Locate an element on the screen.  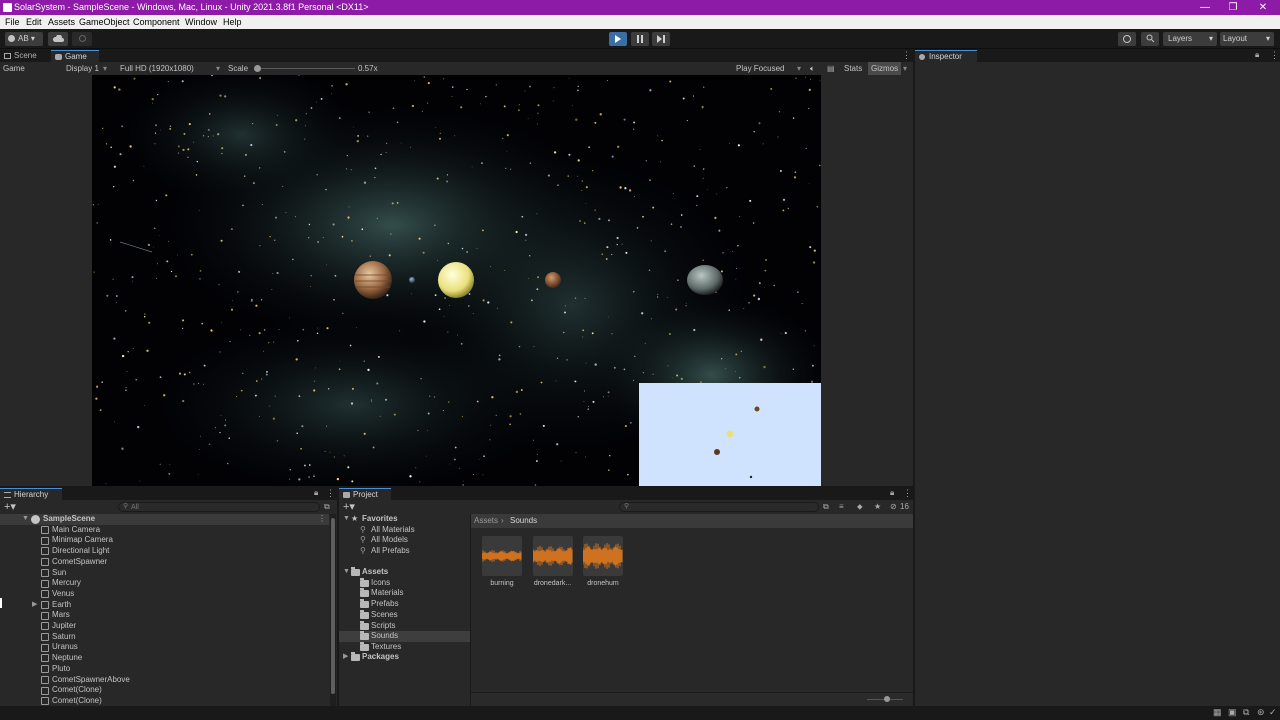
hierarchy-item: Saturn is located at coordinates (167, 637).